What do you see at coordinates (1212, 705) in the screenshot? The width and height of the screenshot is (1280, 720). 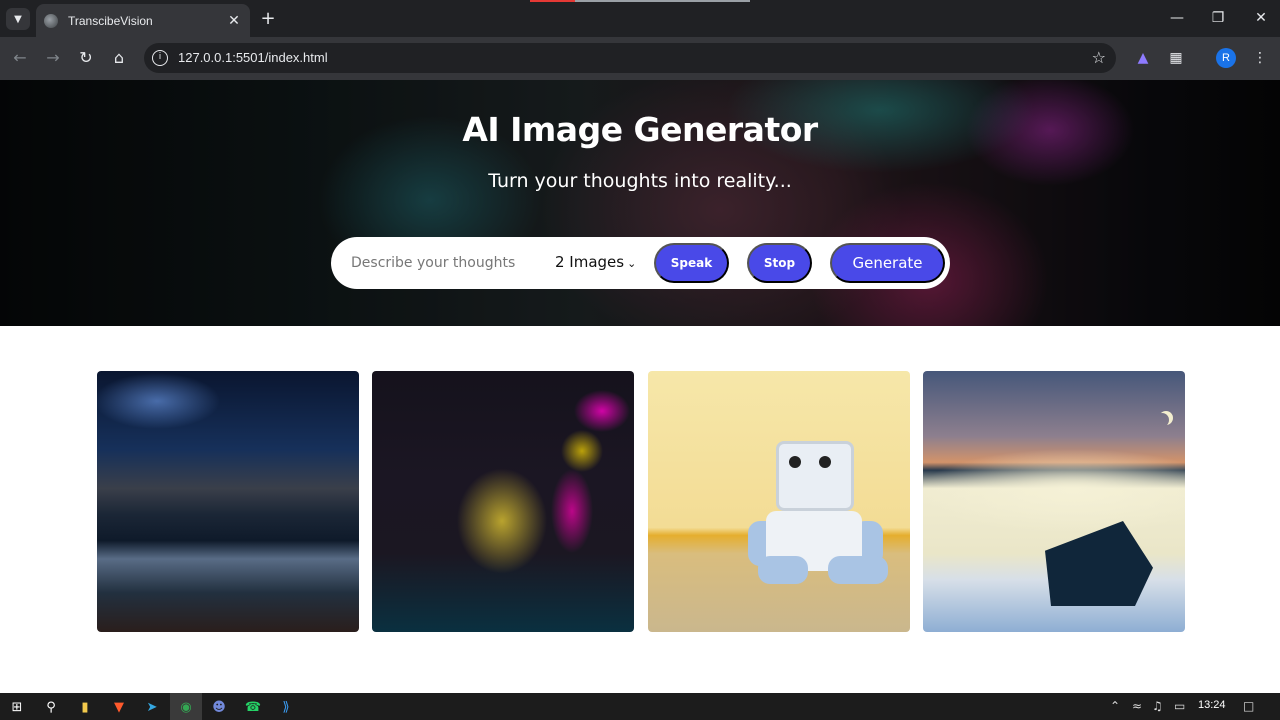 I see `clock: 13:24` at bounding box center [1212, 705].